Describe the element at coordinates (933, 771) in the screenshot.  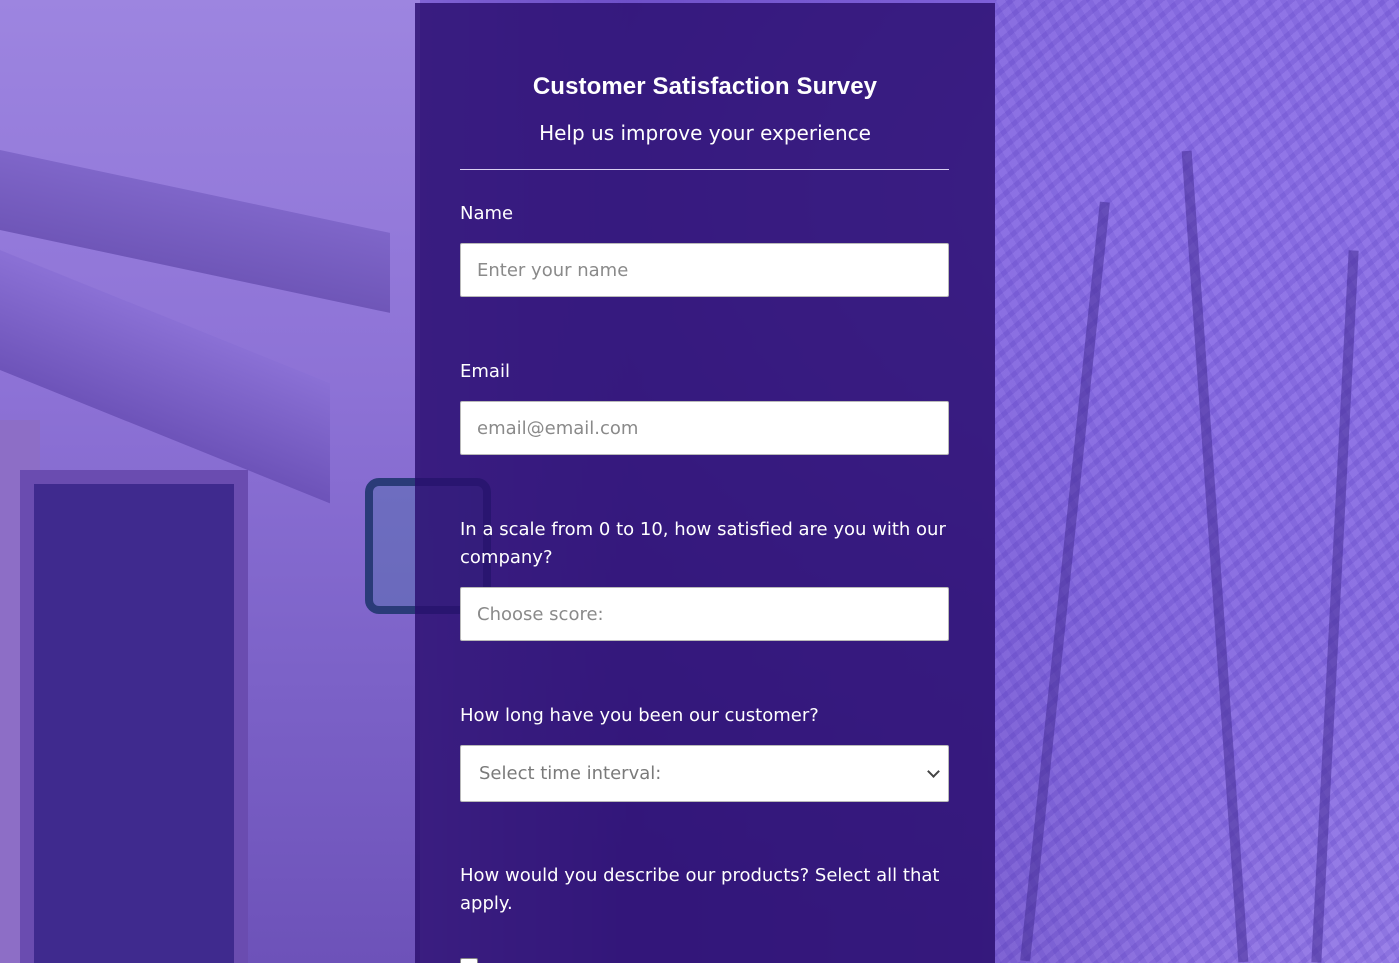
I see `chevron-down-icon` at that location.